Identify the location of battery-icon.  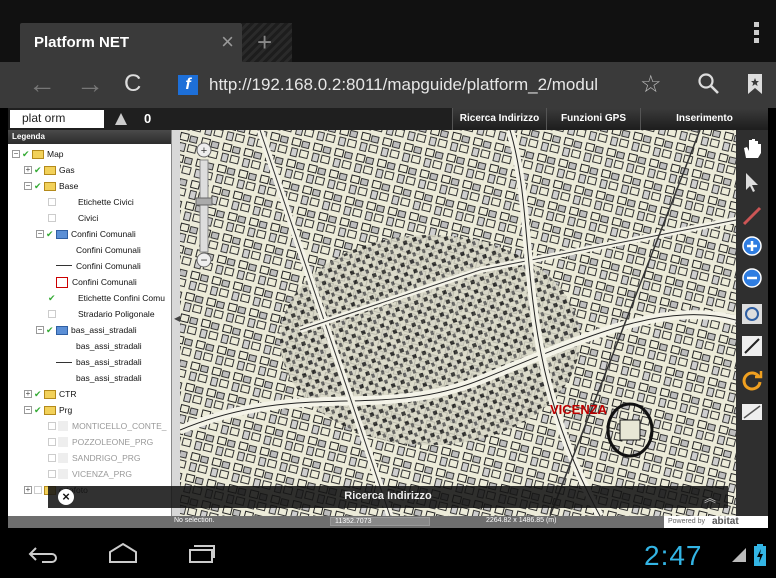
(760, 555).